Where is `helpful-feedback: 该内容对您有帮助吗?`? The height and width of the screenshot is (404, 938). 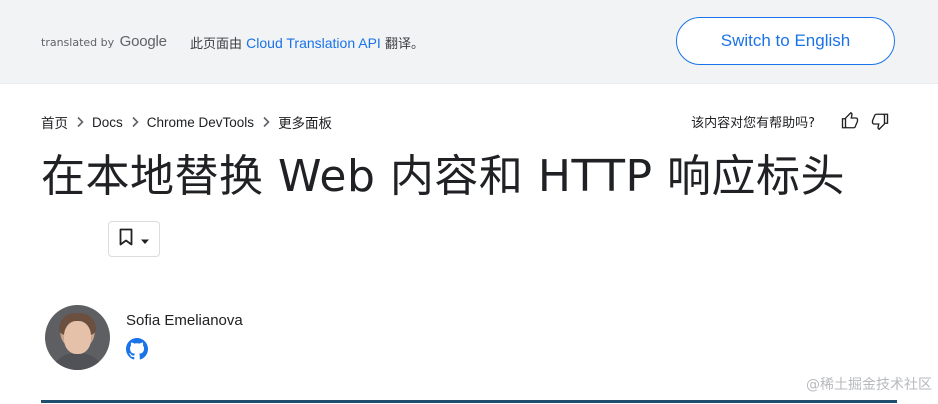
helpful-feedback: 该内容对您有帮助吗? is located at coordinates (791, 121).